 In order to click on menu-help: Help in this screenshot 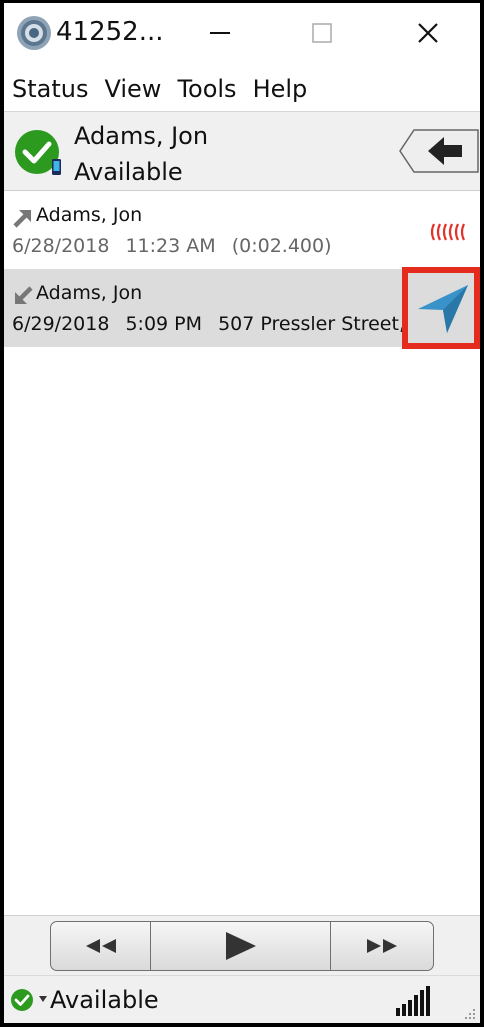, I will do `click(276, 91)`.